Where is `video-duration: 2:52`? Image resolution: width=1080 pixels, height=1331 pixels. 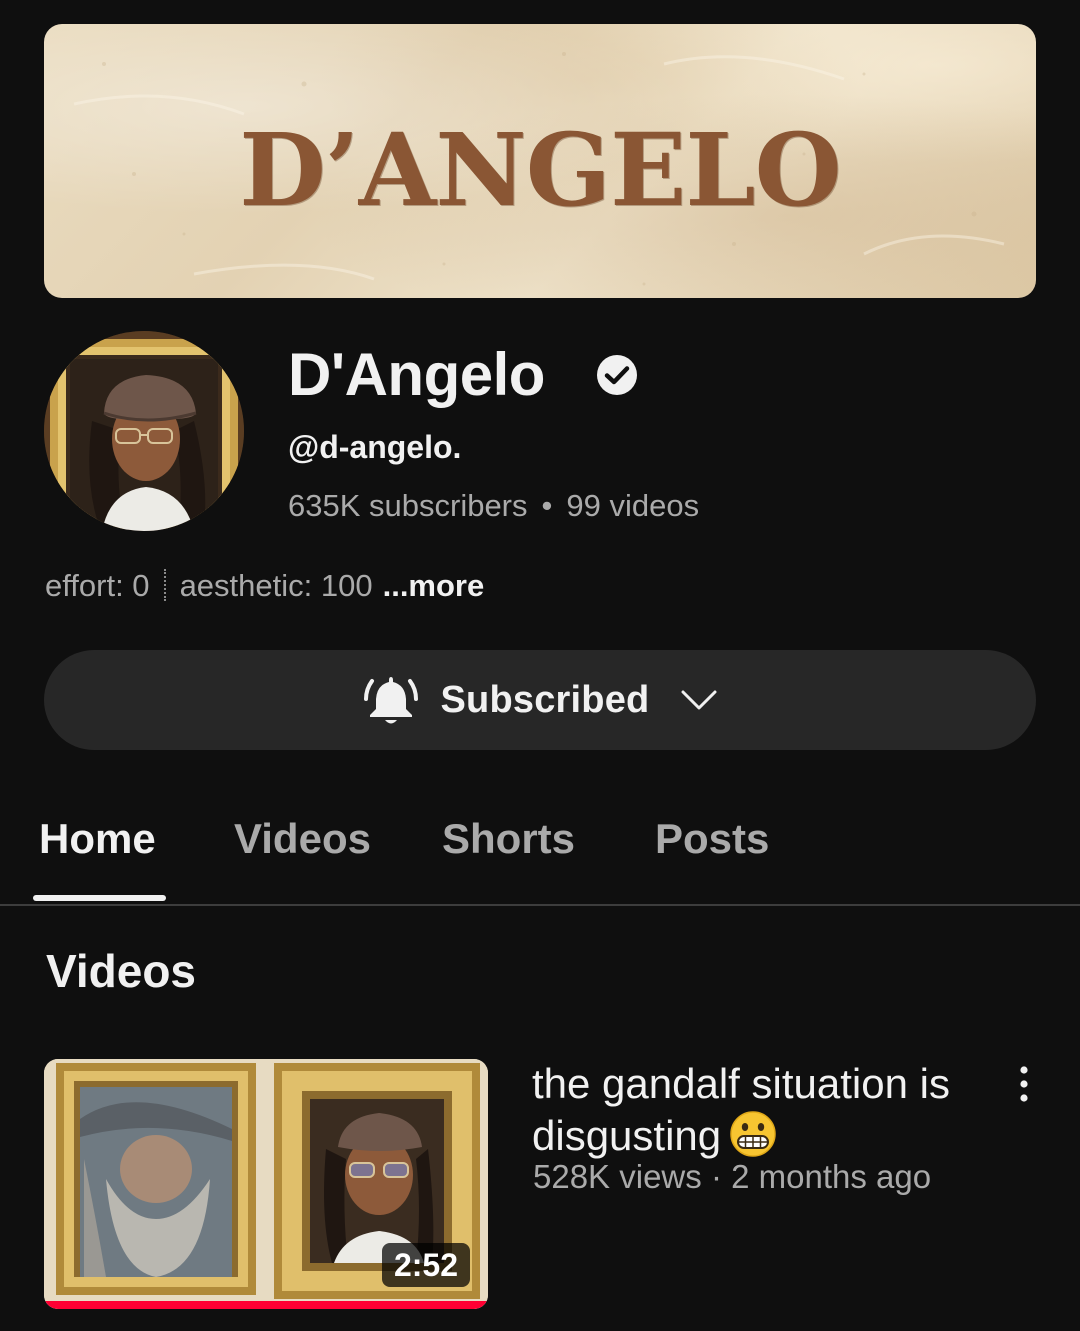 video-duration: 2:52 is located at coordinates (425, 1265).